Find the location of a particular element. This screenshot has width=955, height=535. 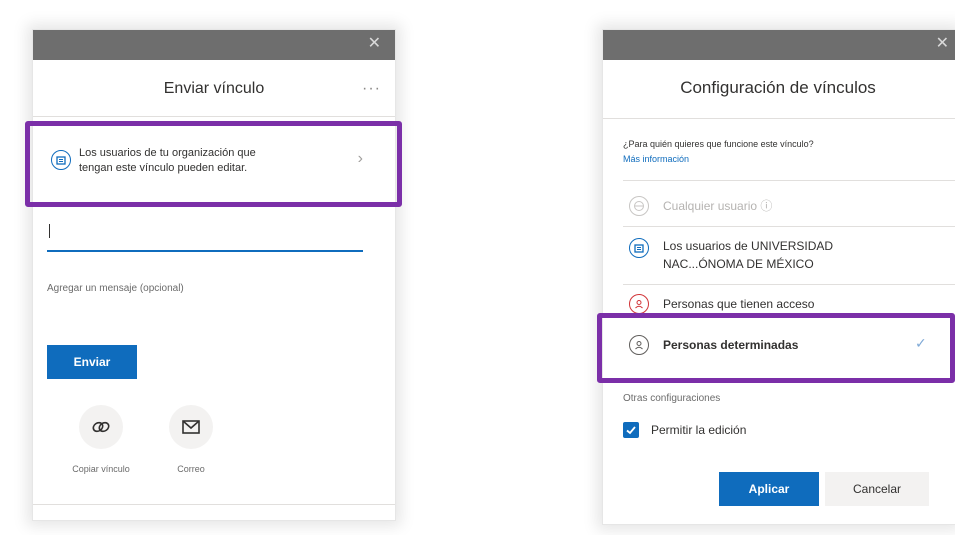

send-button: Enviar is located at coordinates (92, 362).